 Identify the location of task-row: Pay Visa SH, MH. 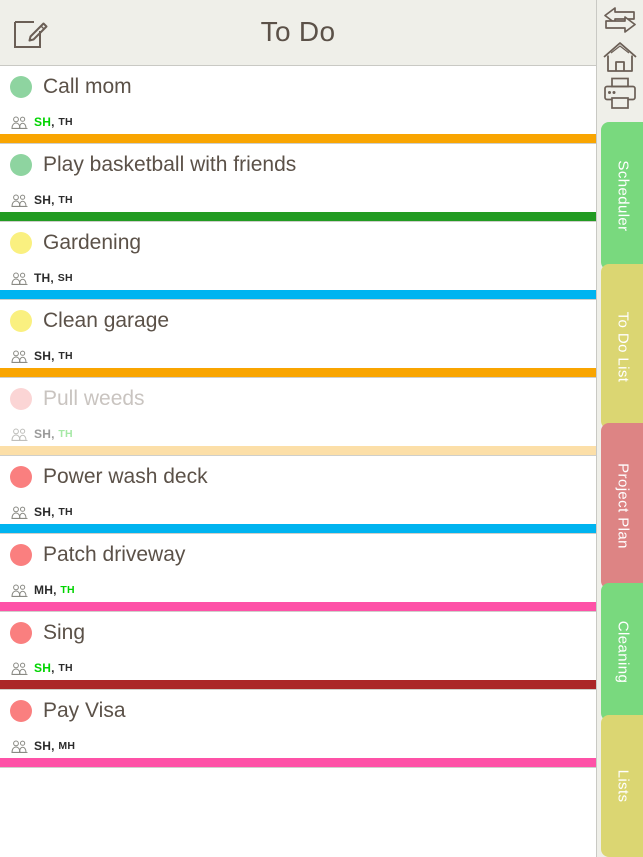
(298, 729).